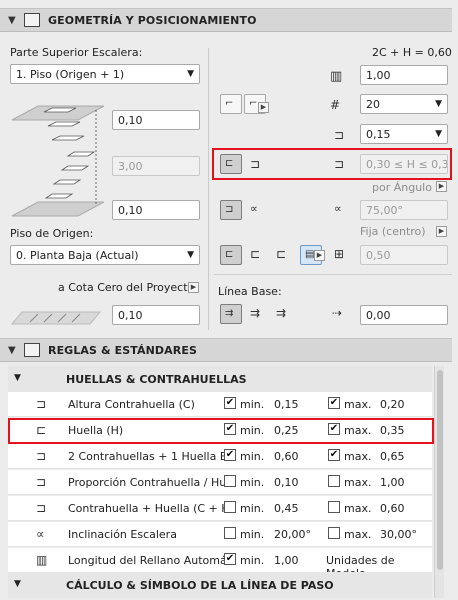 The image size is (458, 600). What do you see at coordinates (156, 210) in the screenshot?
I see `offset-bottom-field: 0,10` at bounding box center [156, 210].